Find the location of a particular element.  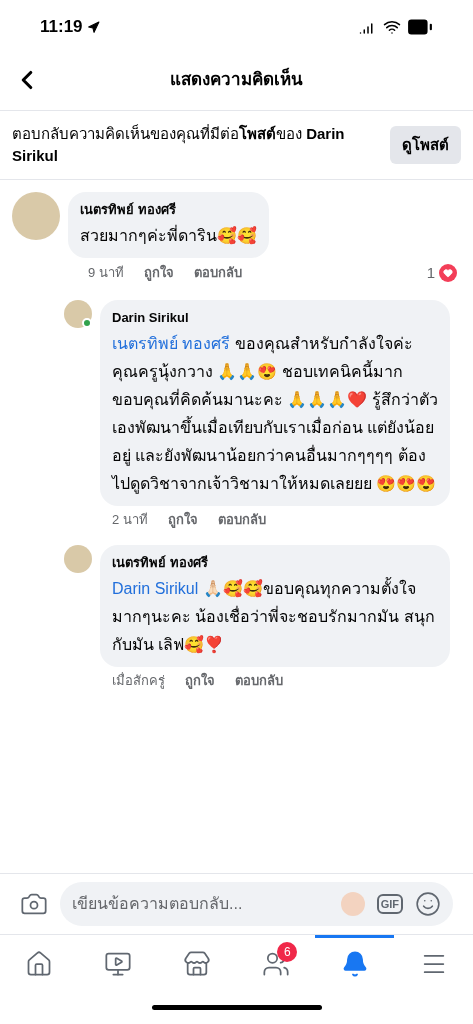

comment-time: เมื่อสักครู่ is located at coordinates (138, 680).